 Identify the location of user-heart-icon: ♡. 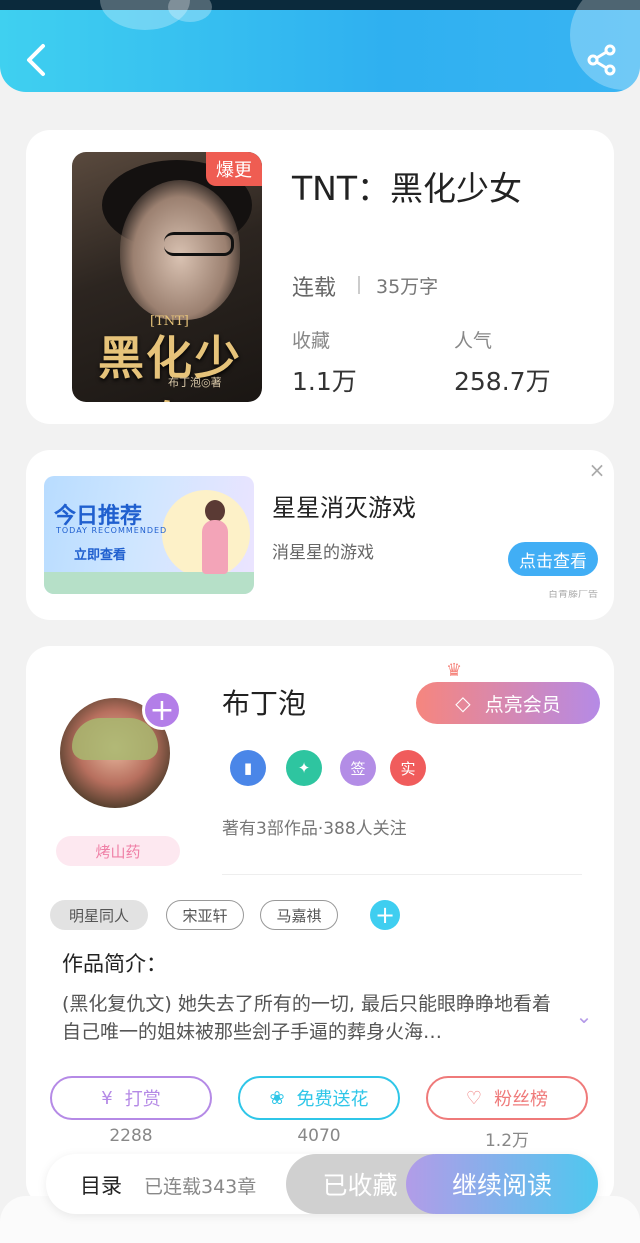
(474, 1098).